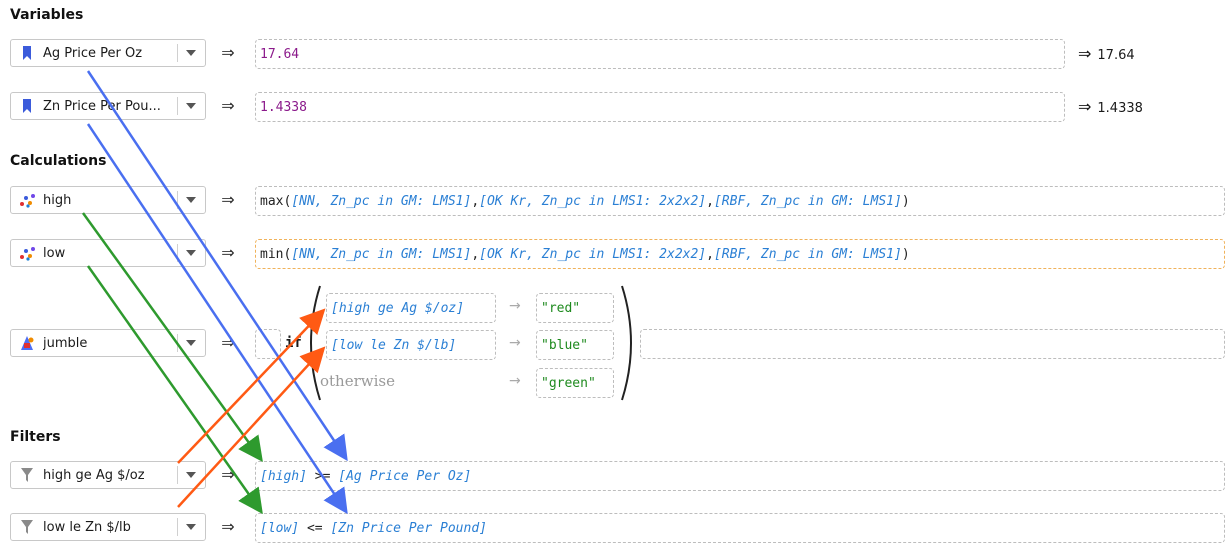 The height and width of the screenshot is (545, 1227). I want to click on calculation-select-high: high, so click(108, 200).